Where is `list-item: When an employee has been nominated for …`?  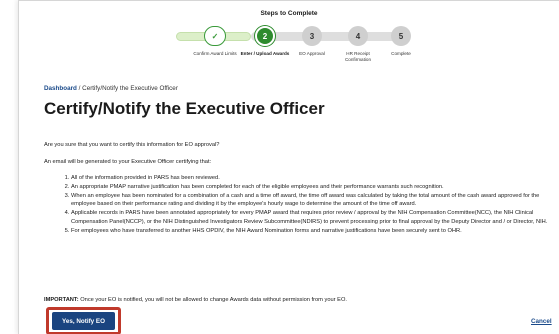 list-item: When an employee has been nominated for … is located at coordinates (312, 200).